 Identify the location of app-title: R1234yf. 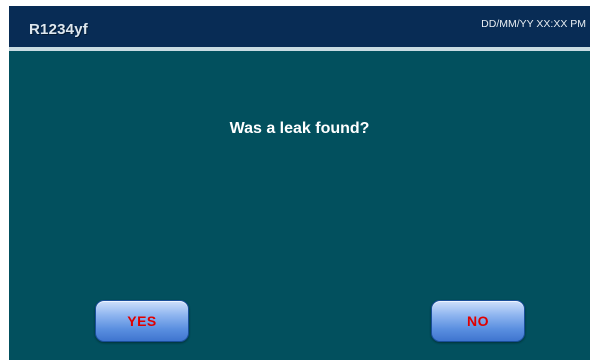
(58, 29).